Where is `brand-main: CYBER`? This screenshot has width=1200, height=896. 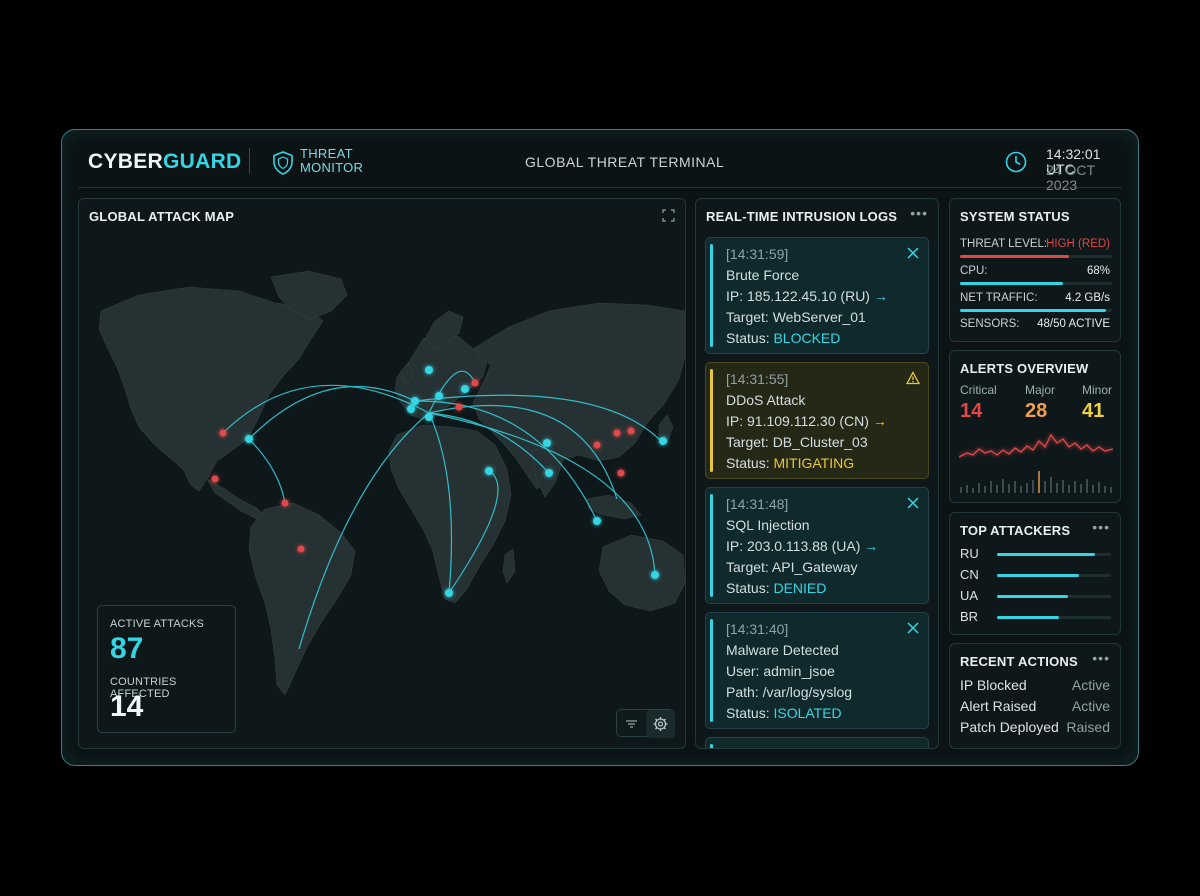
brand-main: CYBER is located at coordinates (126, 161).